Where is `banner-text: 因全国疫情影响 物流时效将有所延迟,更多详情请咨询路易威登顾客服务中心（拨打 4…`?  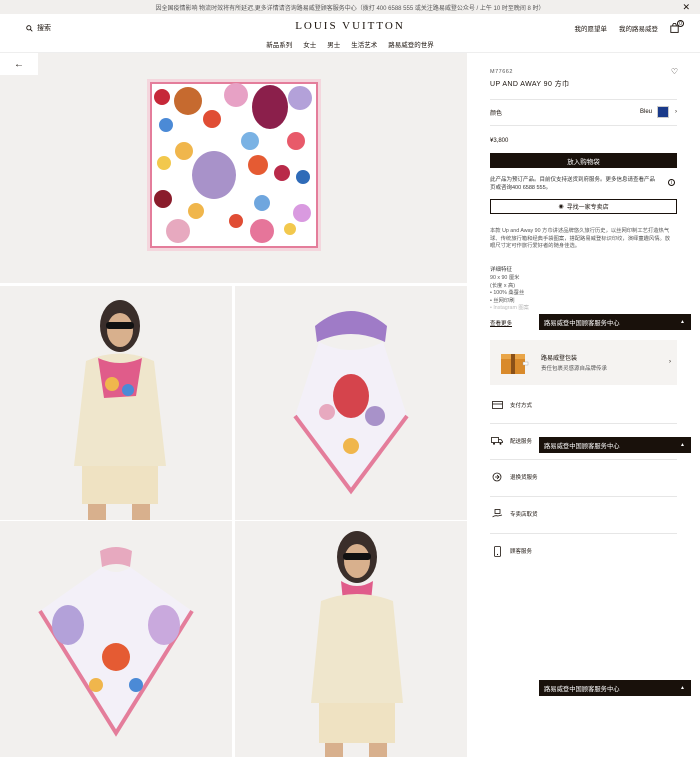
banner-text: 因全国疫情影响 物流时效将有所延迟,更多详情请咨询路易威登顾客服务中心（拨打 4… is located at coordinates (350, 8).